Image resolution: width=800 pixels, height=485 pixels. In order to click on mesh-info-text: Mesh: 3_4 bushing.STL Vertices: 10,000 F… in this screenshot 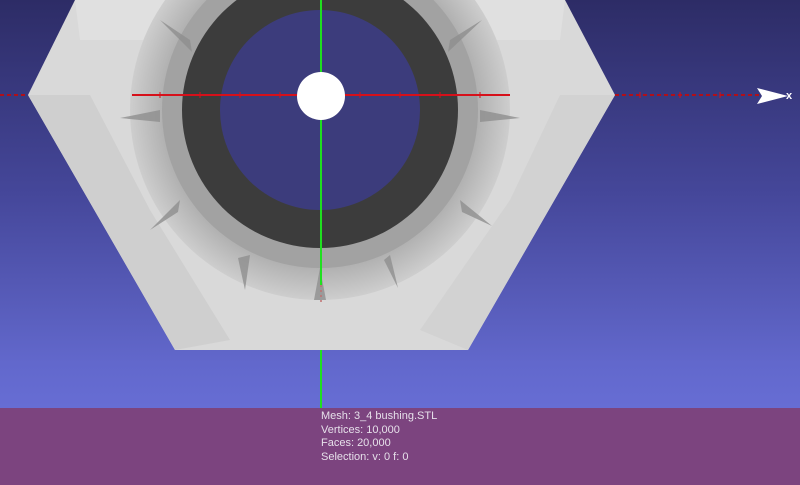, I will do `click(379, 437)`.